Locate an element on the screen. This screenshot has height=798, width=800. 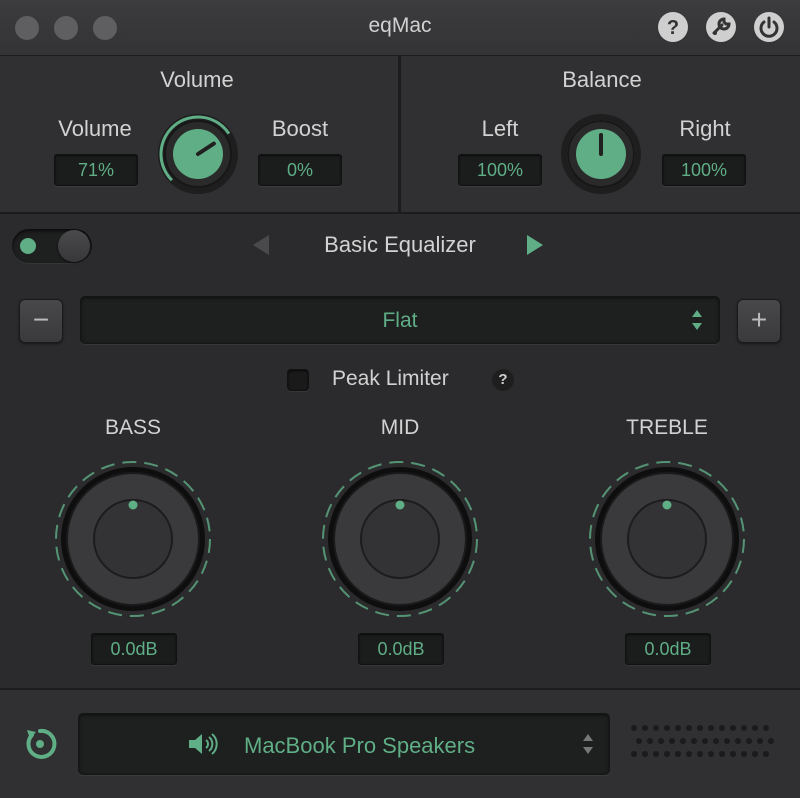
balance-right-value: 100% is located at coordinates (704, 170).